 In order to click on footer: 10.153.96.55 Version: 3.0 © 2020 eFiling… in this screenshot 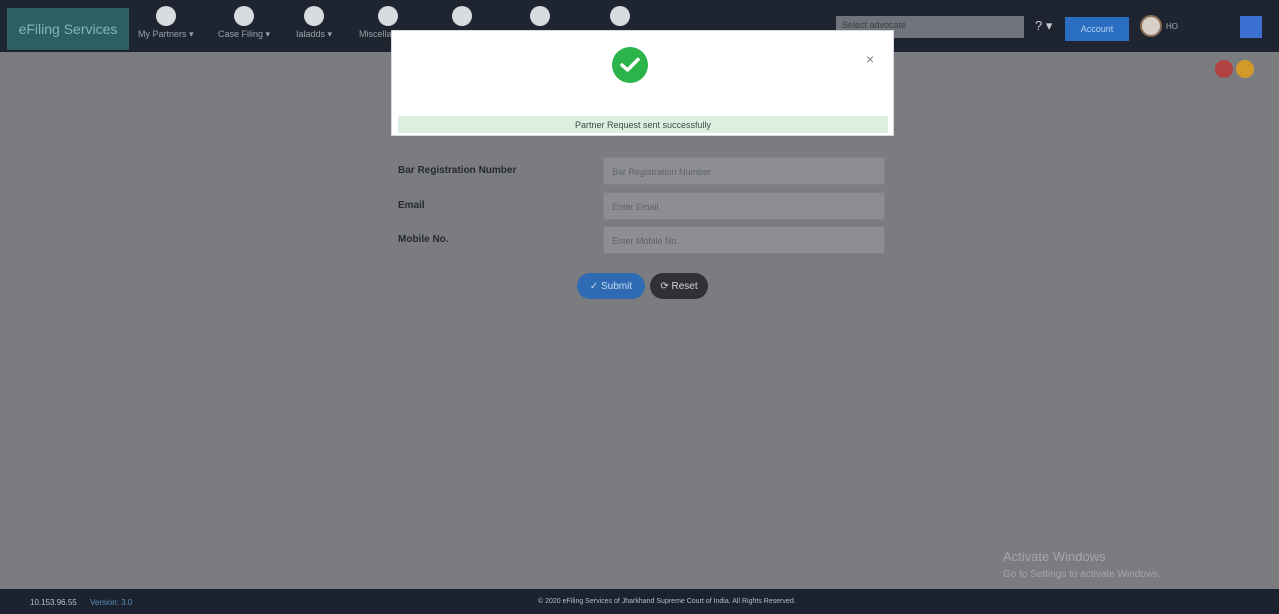, I will do `click(639, 601)`.